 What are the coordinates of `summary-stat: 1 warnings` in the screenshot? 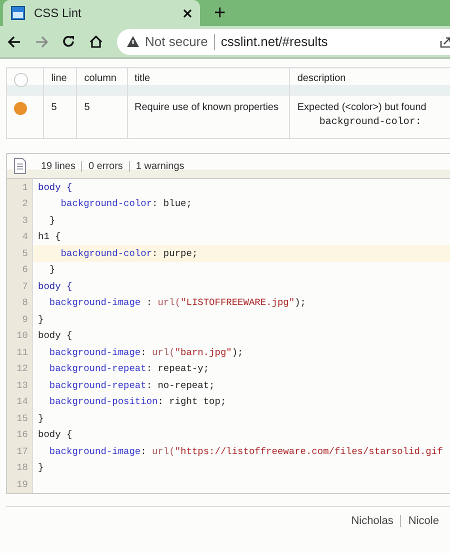 It's located at (159, 166).